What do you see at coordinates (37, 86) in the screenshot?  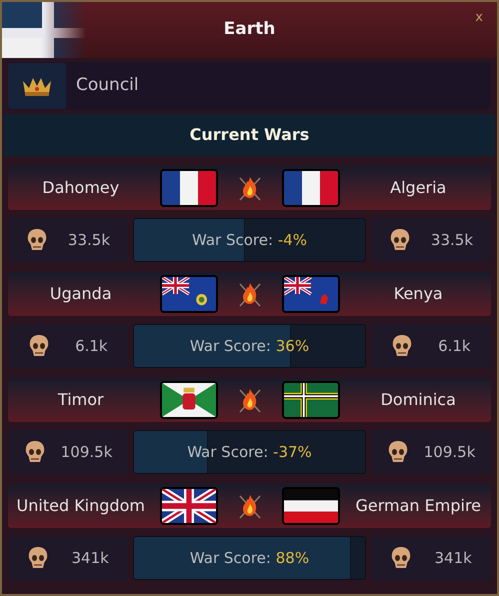 I see `crown-button` at bounding box center [37, 86].